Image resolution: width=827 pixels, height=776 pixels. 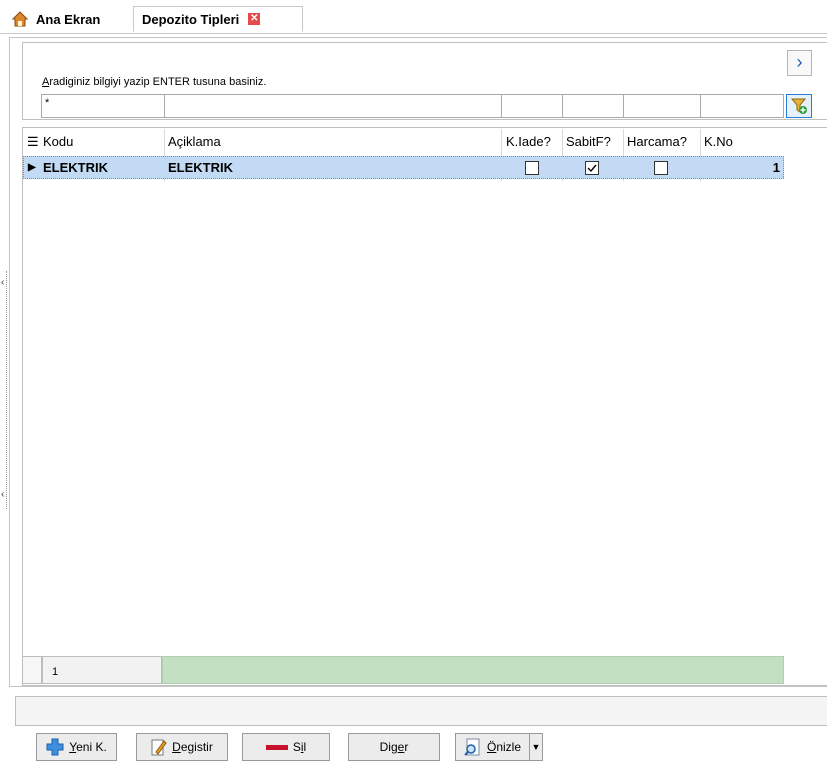 What do you see at coordinates (102, 670) in the screenshot?
I see `record-count: 1` at bounding box center [102, 670].